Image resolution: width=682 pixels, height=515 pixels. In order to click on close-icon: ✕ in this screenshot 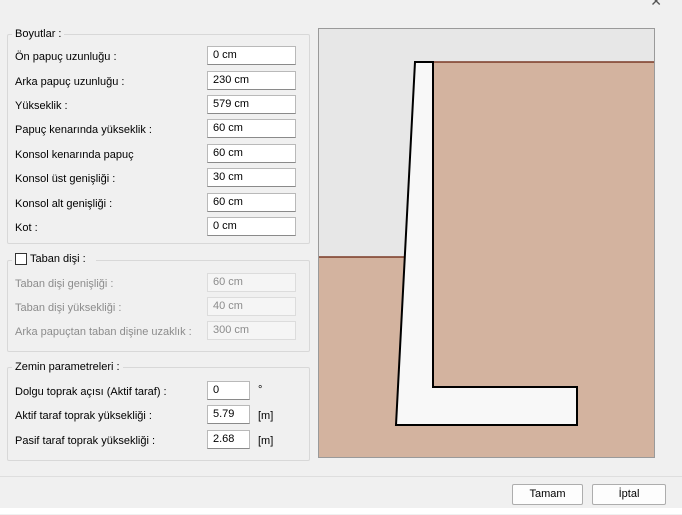, I will do `click(656, 4)`.